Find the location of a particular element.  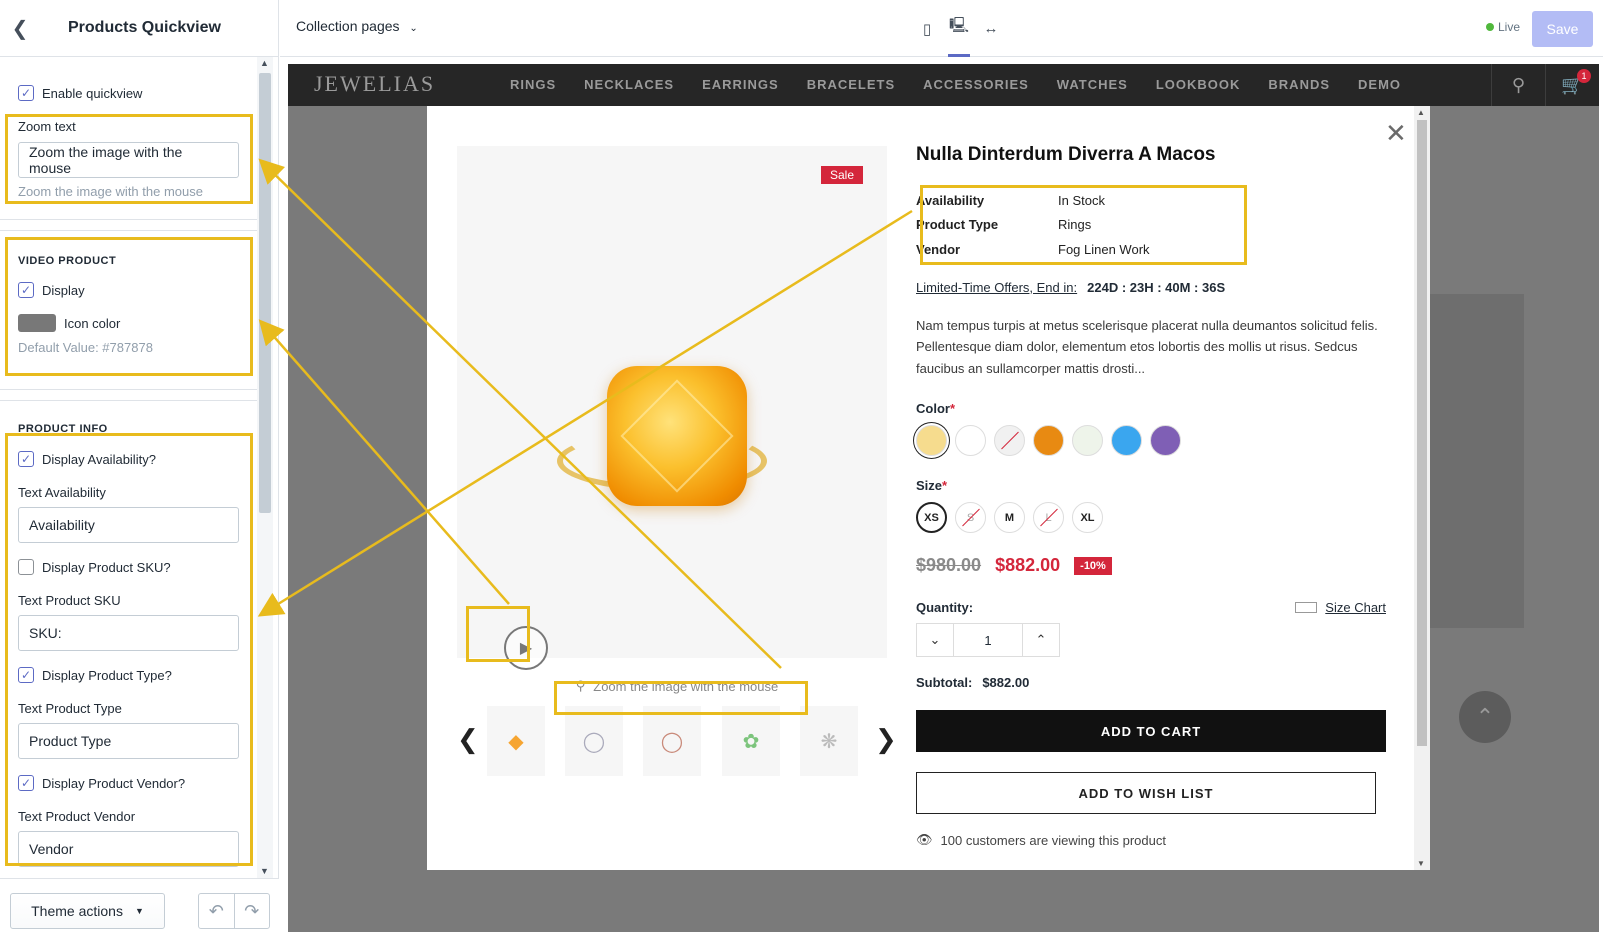

page-selector: Collection pages ⌄ is located at coordinates (357, 26).